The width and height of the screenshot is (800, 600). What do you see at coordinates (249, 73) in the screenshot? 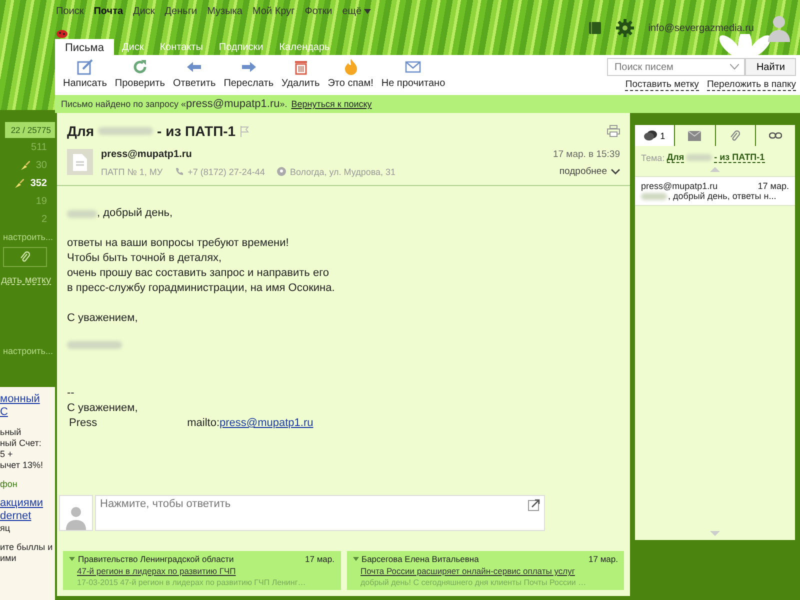
I see `toolbar-button: Переслать` at bounding box center [249, 73].